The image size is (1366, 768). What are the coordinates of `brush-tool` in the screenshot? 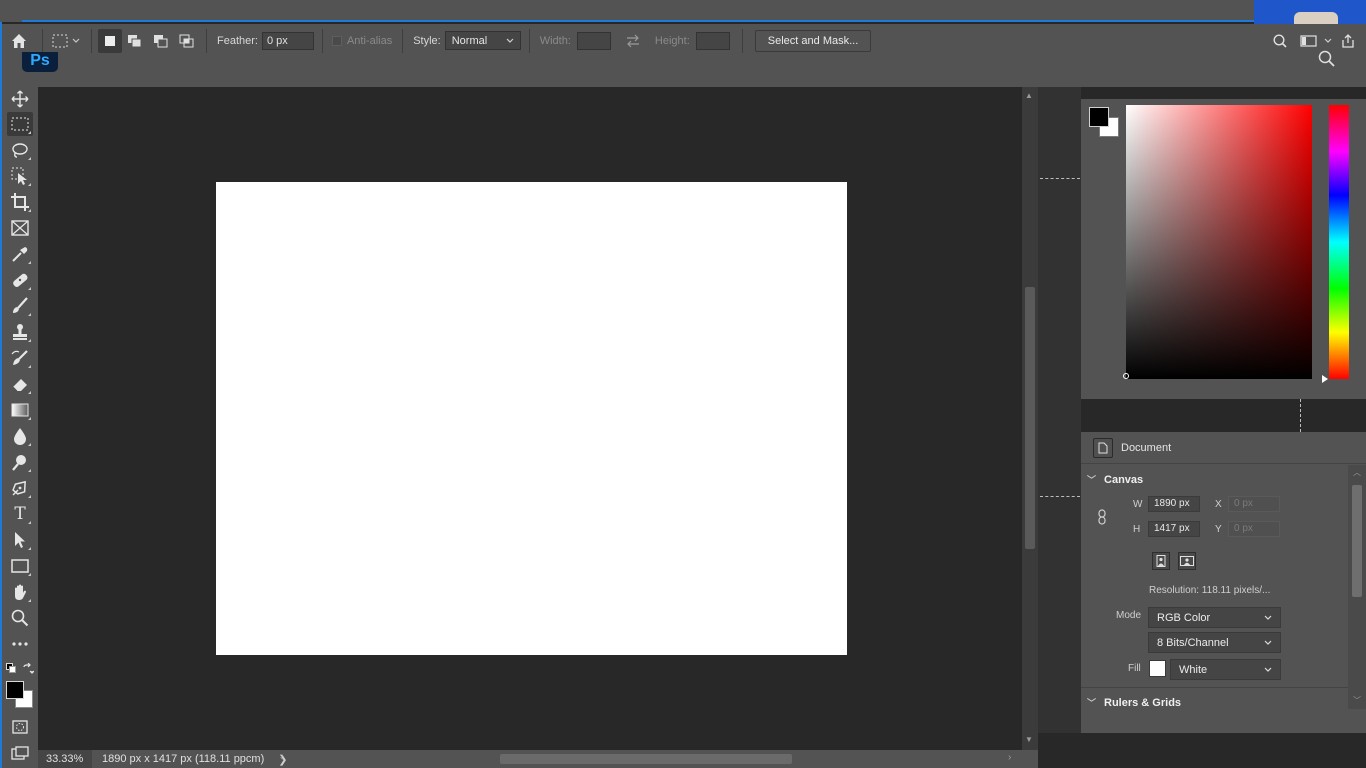 It's located at (20, 306).